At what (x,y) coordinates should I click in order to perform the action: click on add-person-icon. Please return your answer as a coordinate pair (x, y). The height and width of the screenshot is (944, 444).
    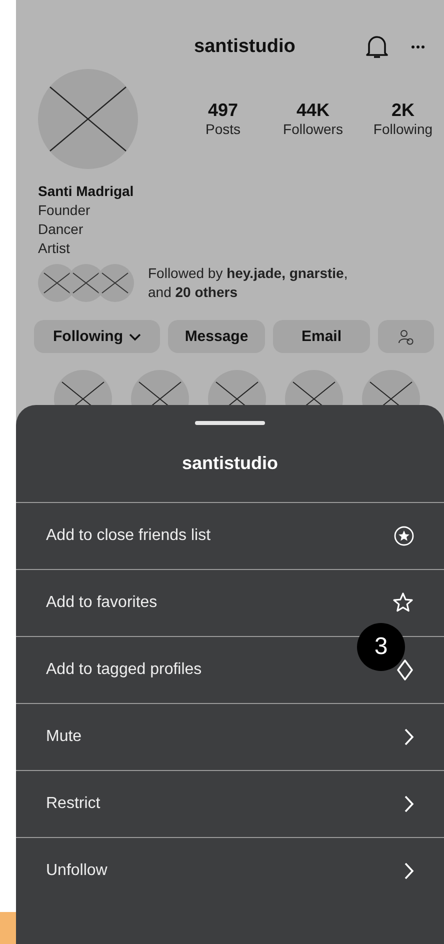
    Looking at the image, I should click on (406, 336).